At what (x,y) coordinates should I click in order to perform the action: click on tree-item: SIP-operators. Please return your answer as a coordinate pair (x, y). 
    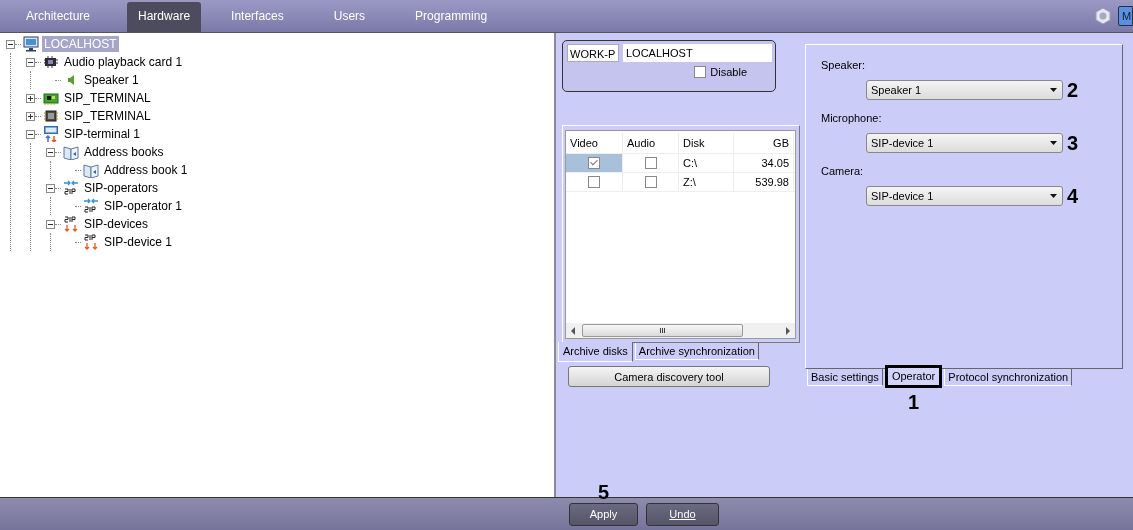
    Looking at the image, I should click on (121, 188).